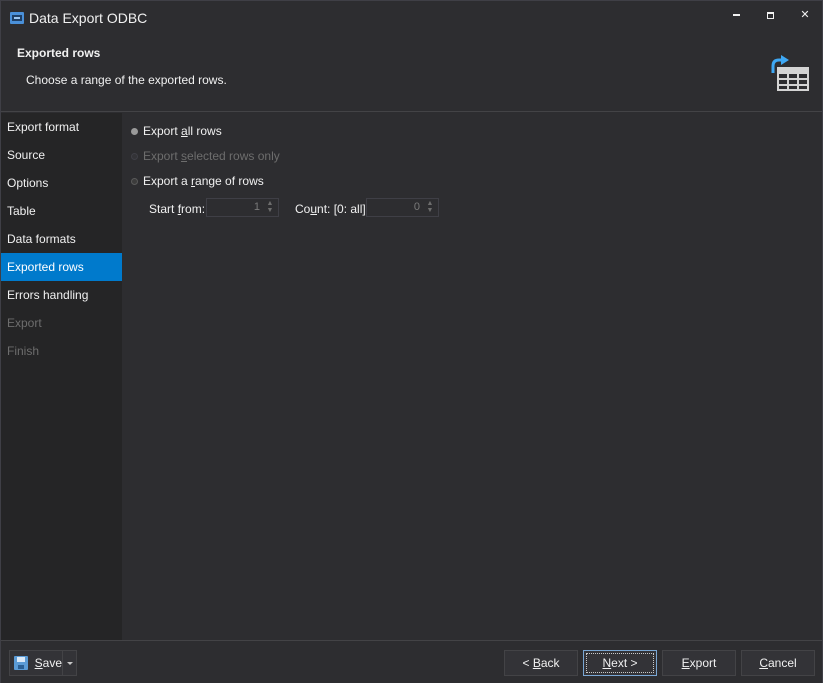  Describe the element at coordinates (330, 209) in the screenshot. I see `count-label: Count: [0: all]` at that location.